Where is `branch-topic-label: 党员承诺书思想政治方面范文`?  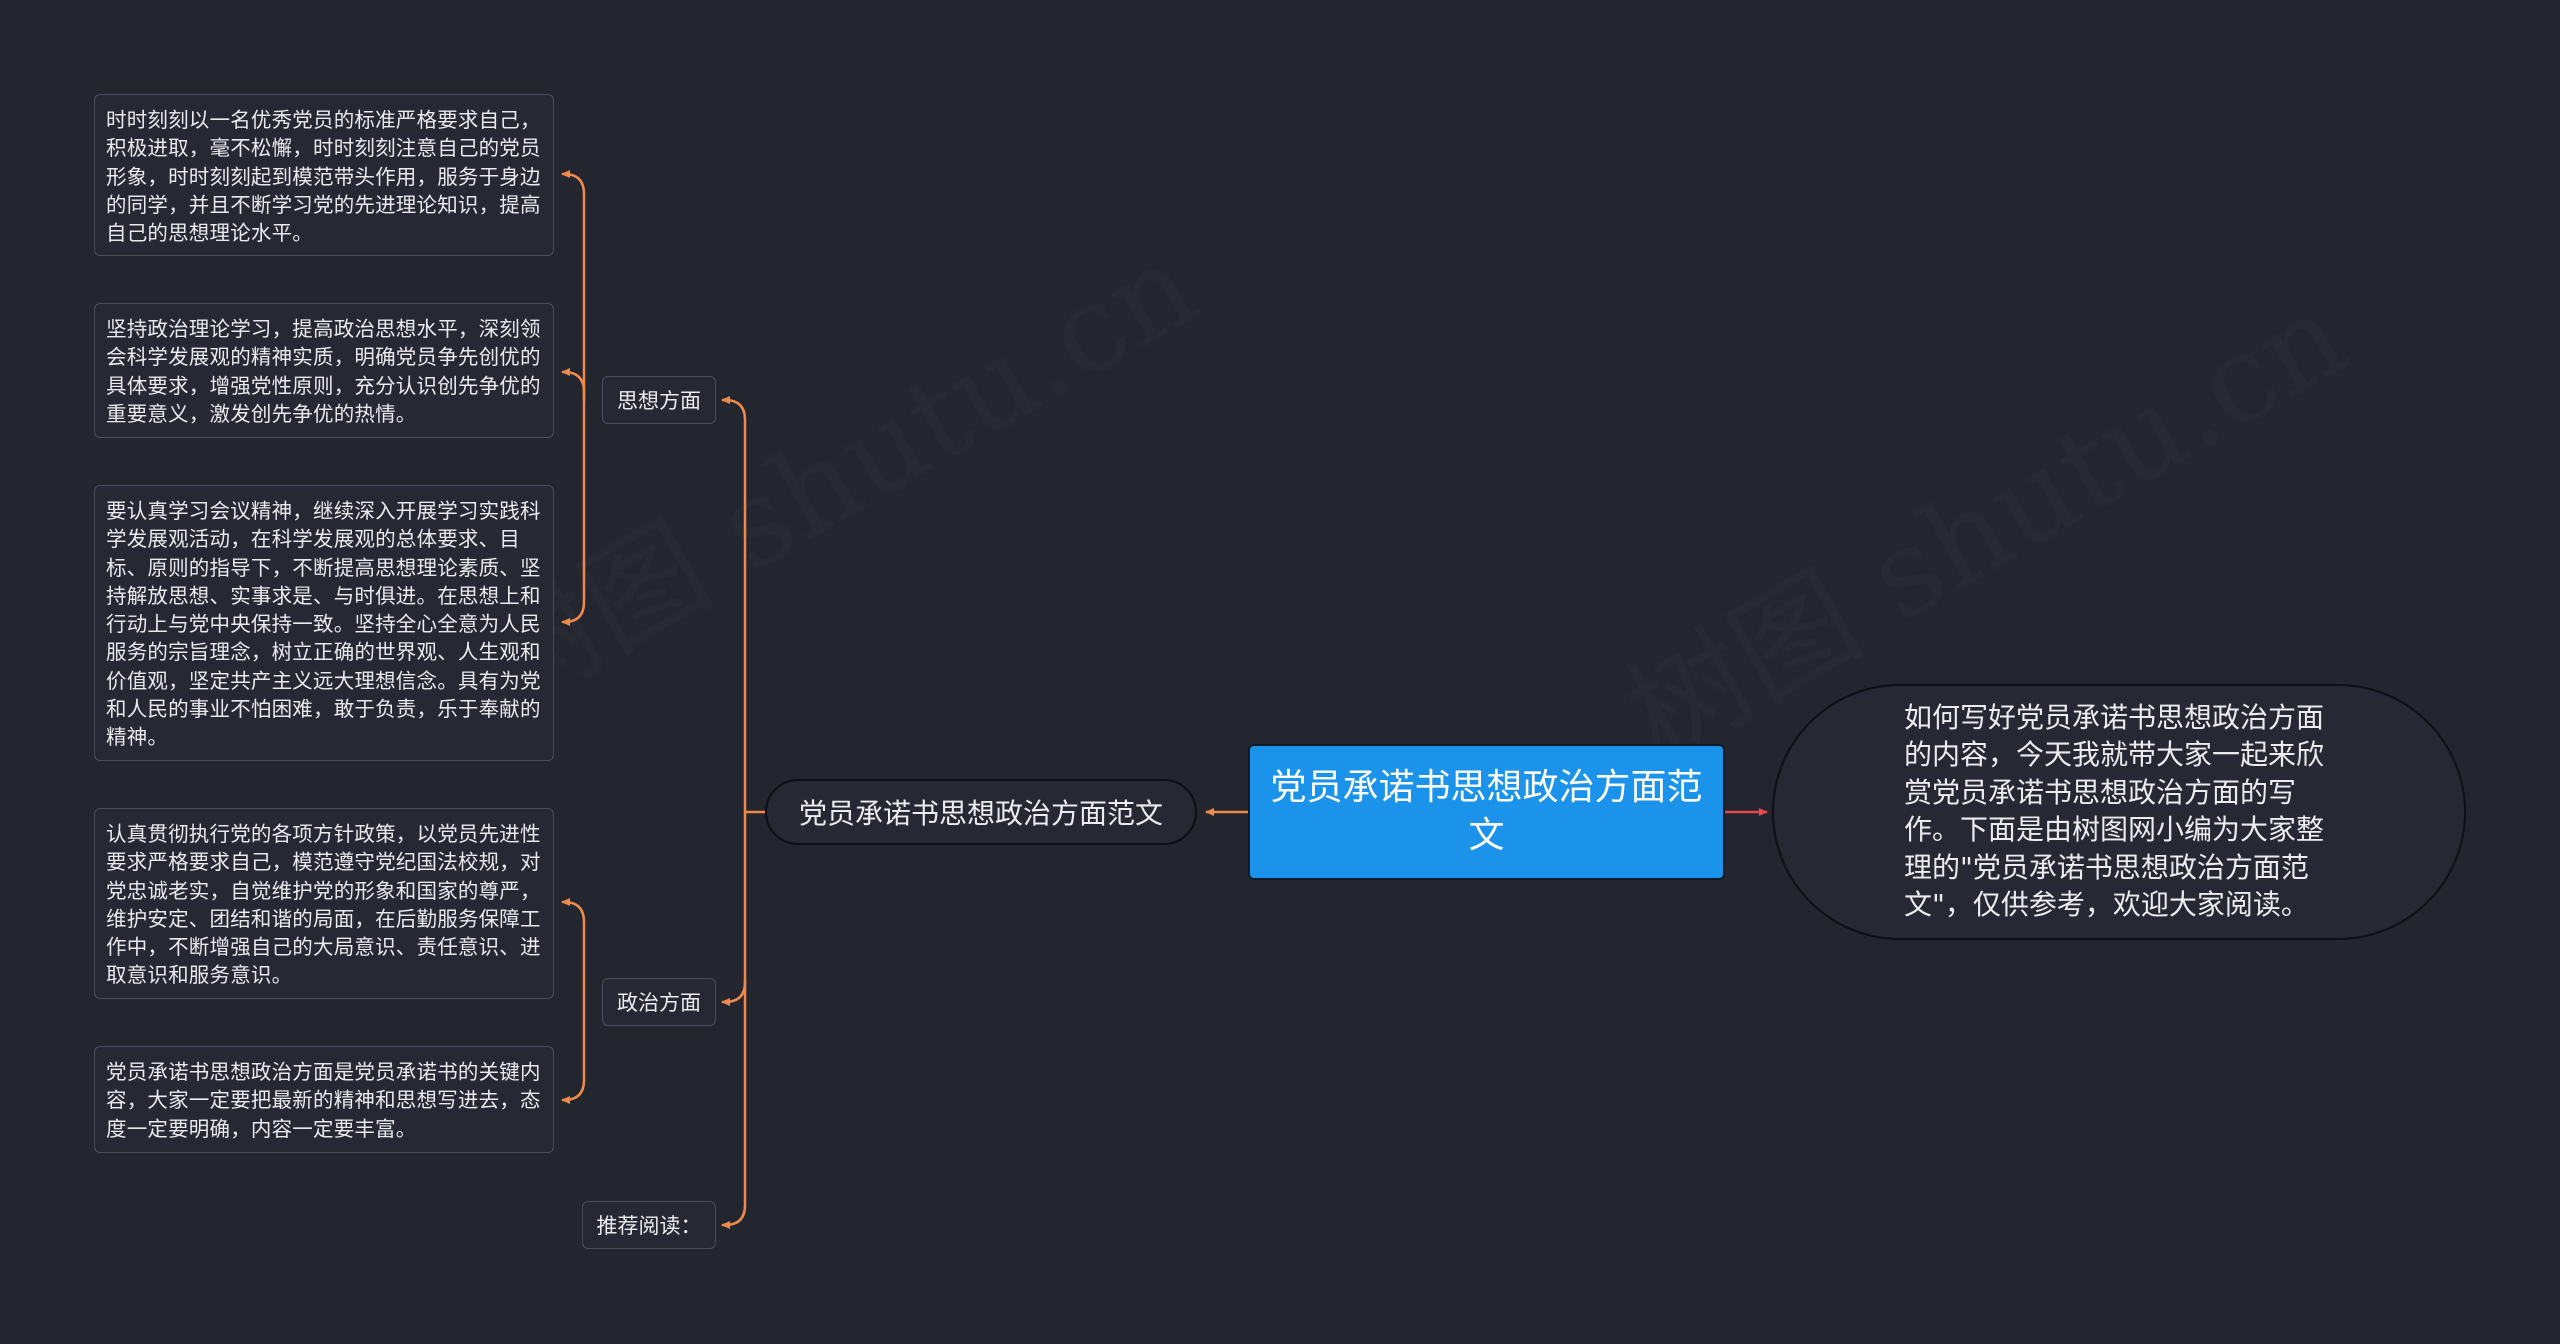 branch-topic-label: 党员承诺书思想政治方面范文 is located at coordinates (980, 813).